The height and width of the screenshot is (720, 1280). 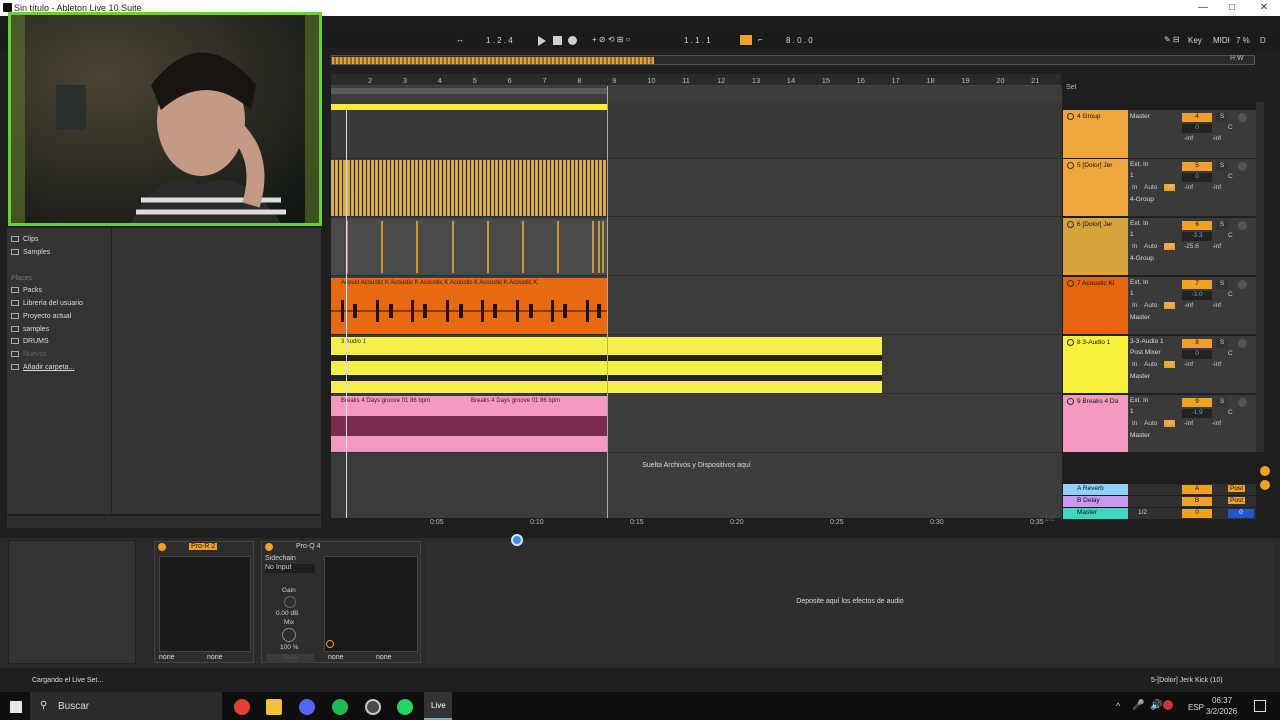 What do you see at coordinates (1237, 488) in the screenshot?
I see `return-post-button: Post` at bounding box center [1237, 488].